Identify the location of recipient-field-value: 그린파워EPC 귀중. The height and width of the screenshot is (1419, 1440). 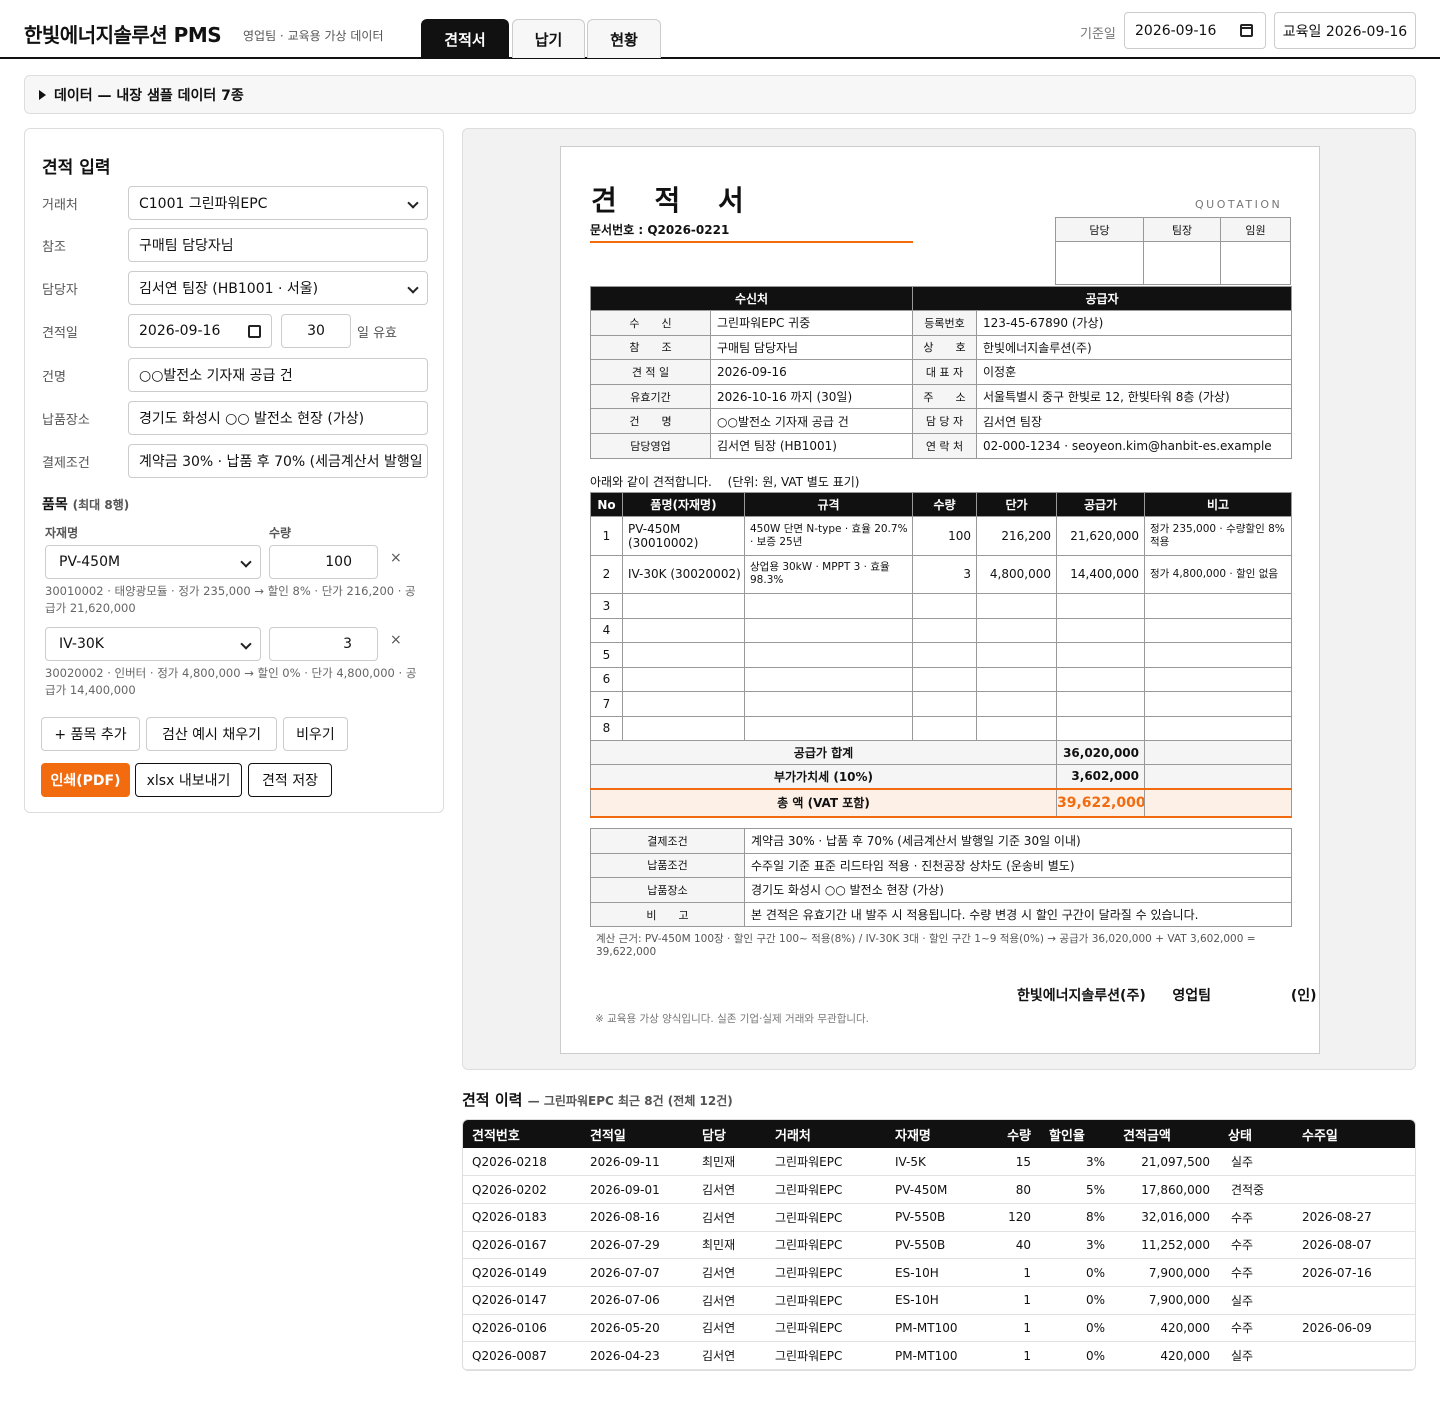
(811, 323).